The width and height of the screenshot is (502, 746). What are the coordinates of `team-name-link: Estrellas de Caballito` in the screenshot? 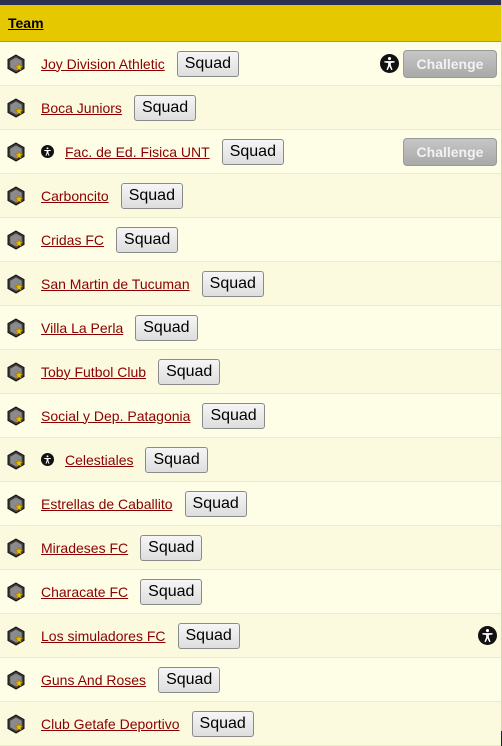 It's located at (107, 504).